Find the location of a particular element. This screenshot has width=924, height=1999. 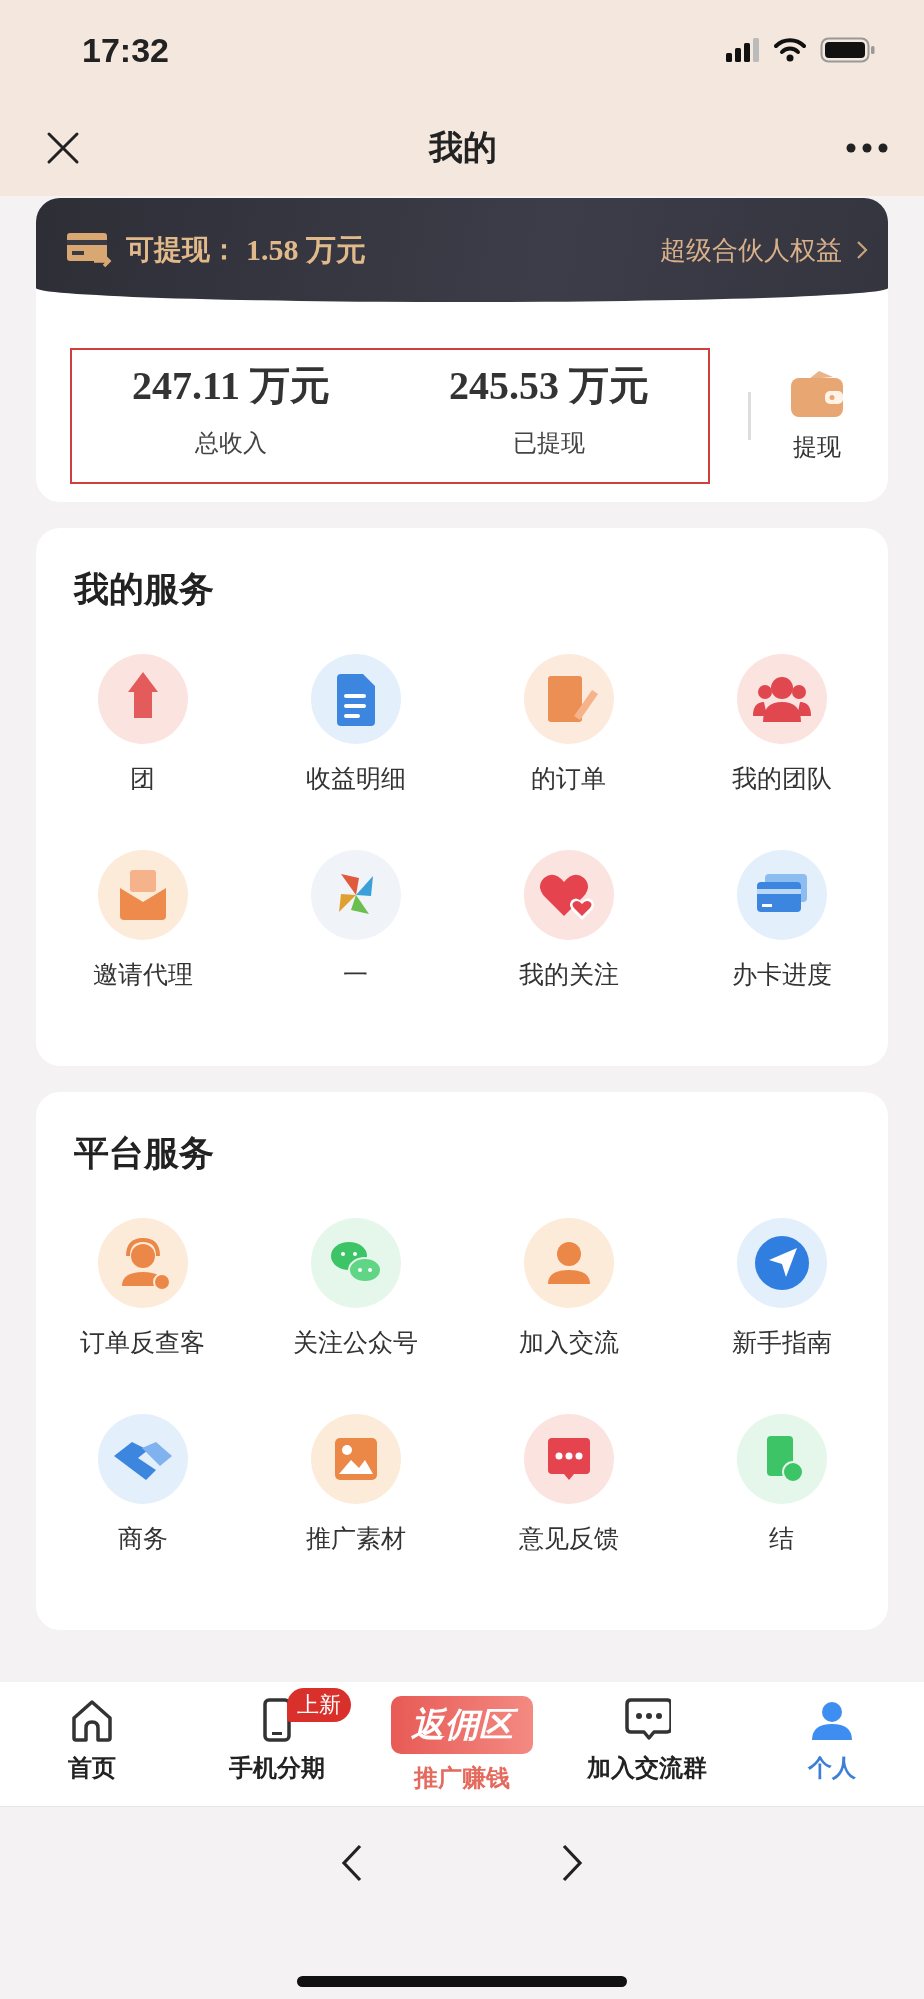

service-item: 收益明细 is located at coordinates (355, 744).